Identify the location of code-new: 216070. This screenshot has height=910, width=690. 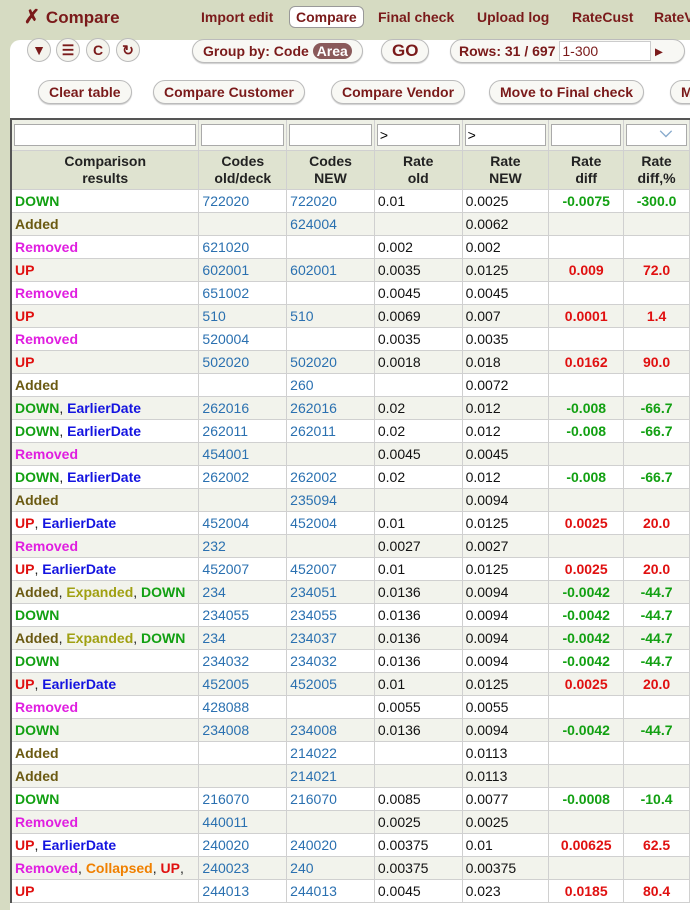
(330, 799).